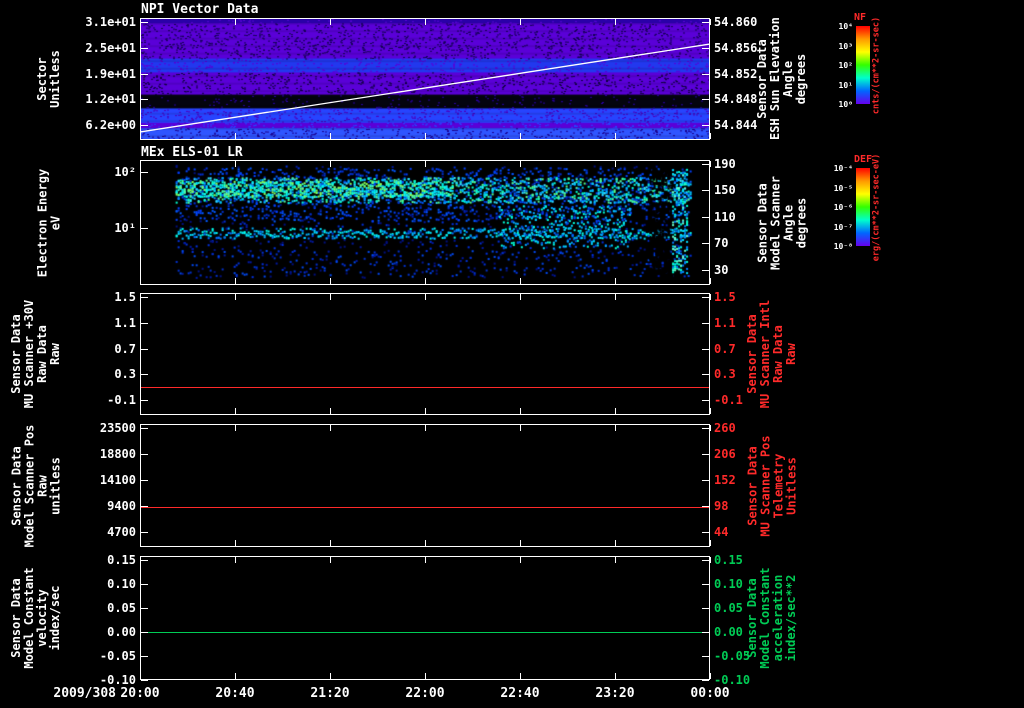 The width and height of the screenshot is (1024, 708). What do you see at coordinates (55, 618) in the screenshot?
I see `axis-label-line: index/sec` at bounding box center [55, 618].